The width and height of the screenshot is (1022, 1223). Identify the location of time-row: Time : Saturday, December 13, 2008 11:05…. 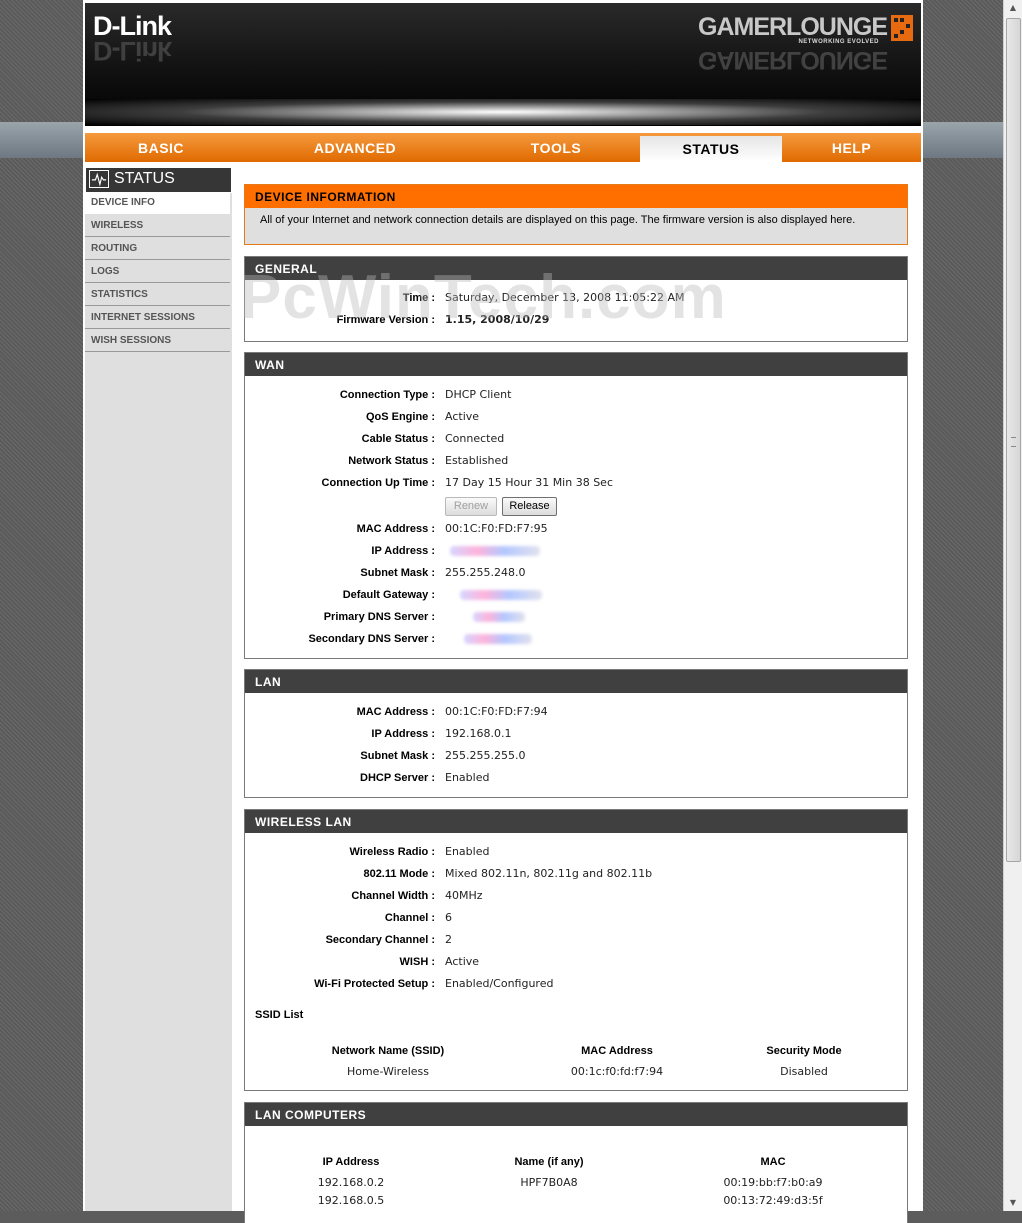
(576, 298).